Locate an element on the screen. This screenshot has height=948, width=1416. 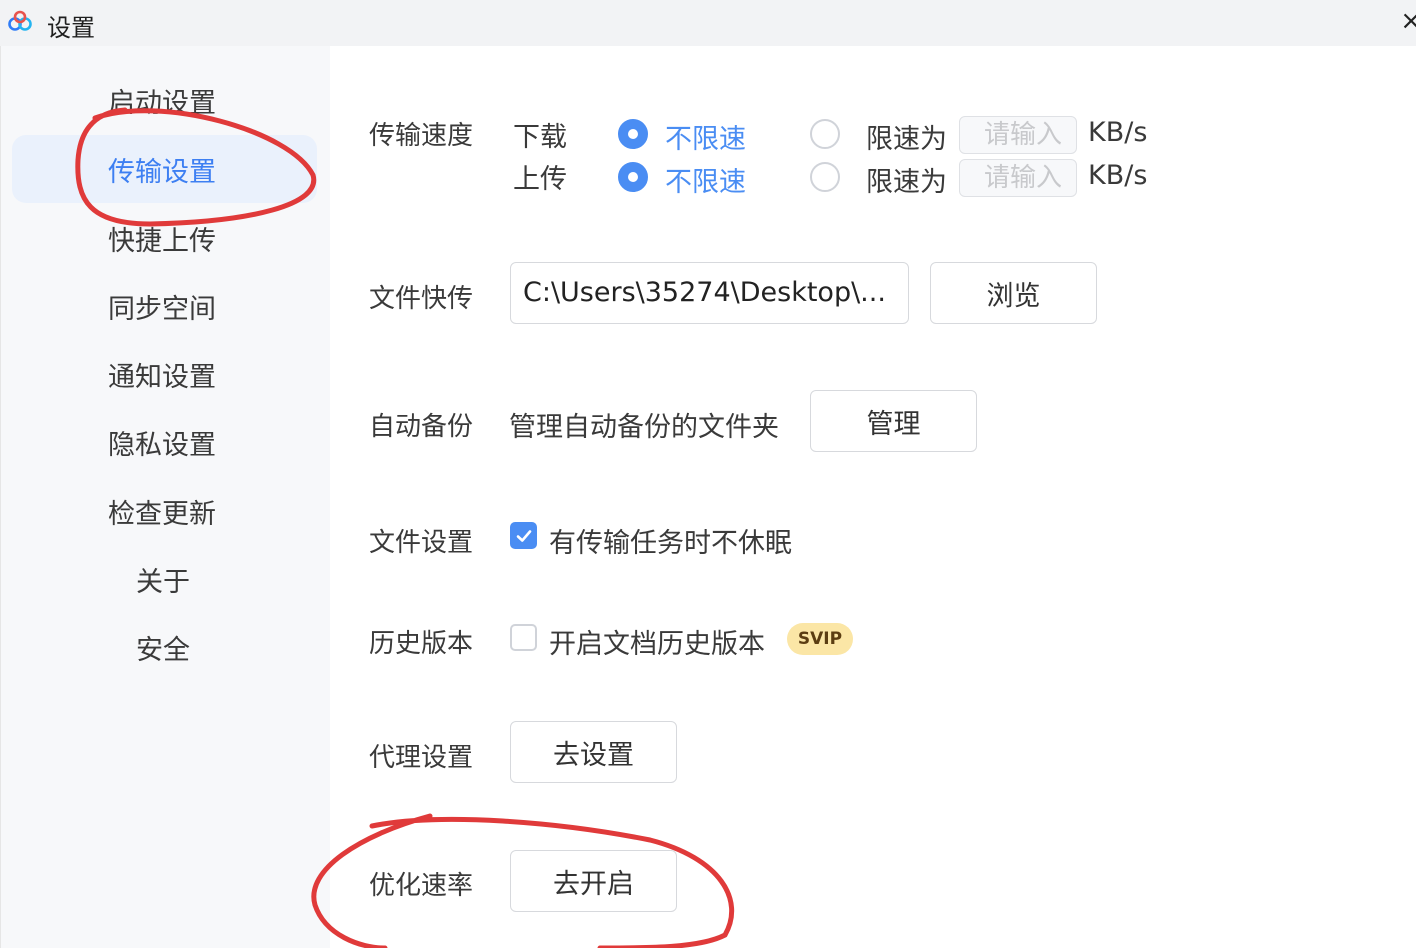
title-bar: 设置 × is located at coordinates (708, 23).